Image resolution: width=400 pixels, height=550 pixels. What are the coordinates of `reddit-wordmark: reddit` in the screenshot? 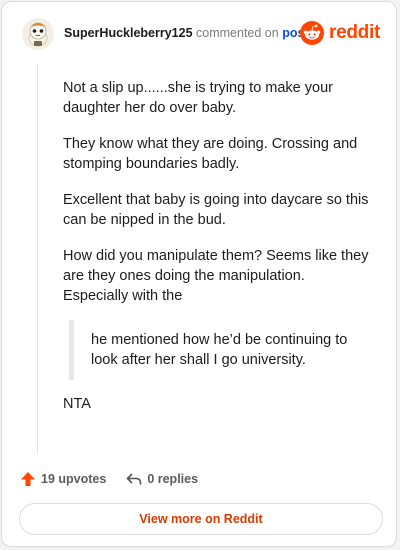 It's located at (354, 32).